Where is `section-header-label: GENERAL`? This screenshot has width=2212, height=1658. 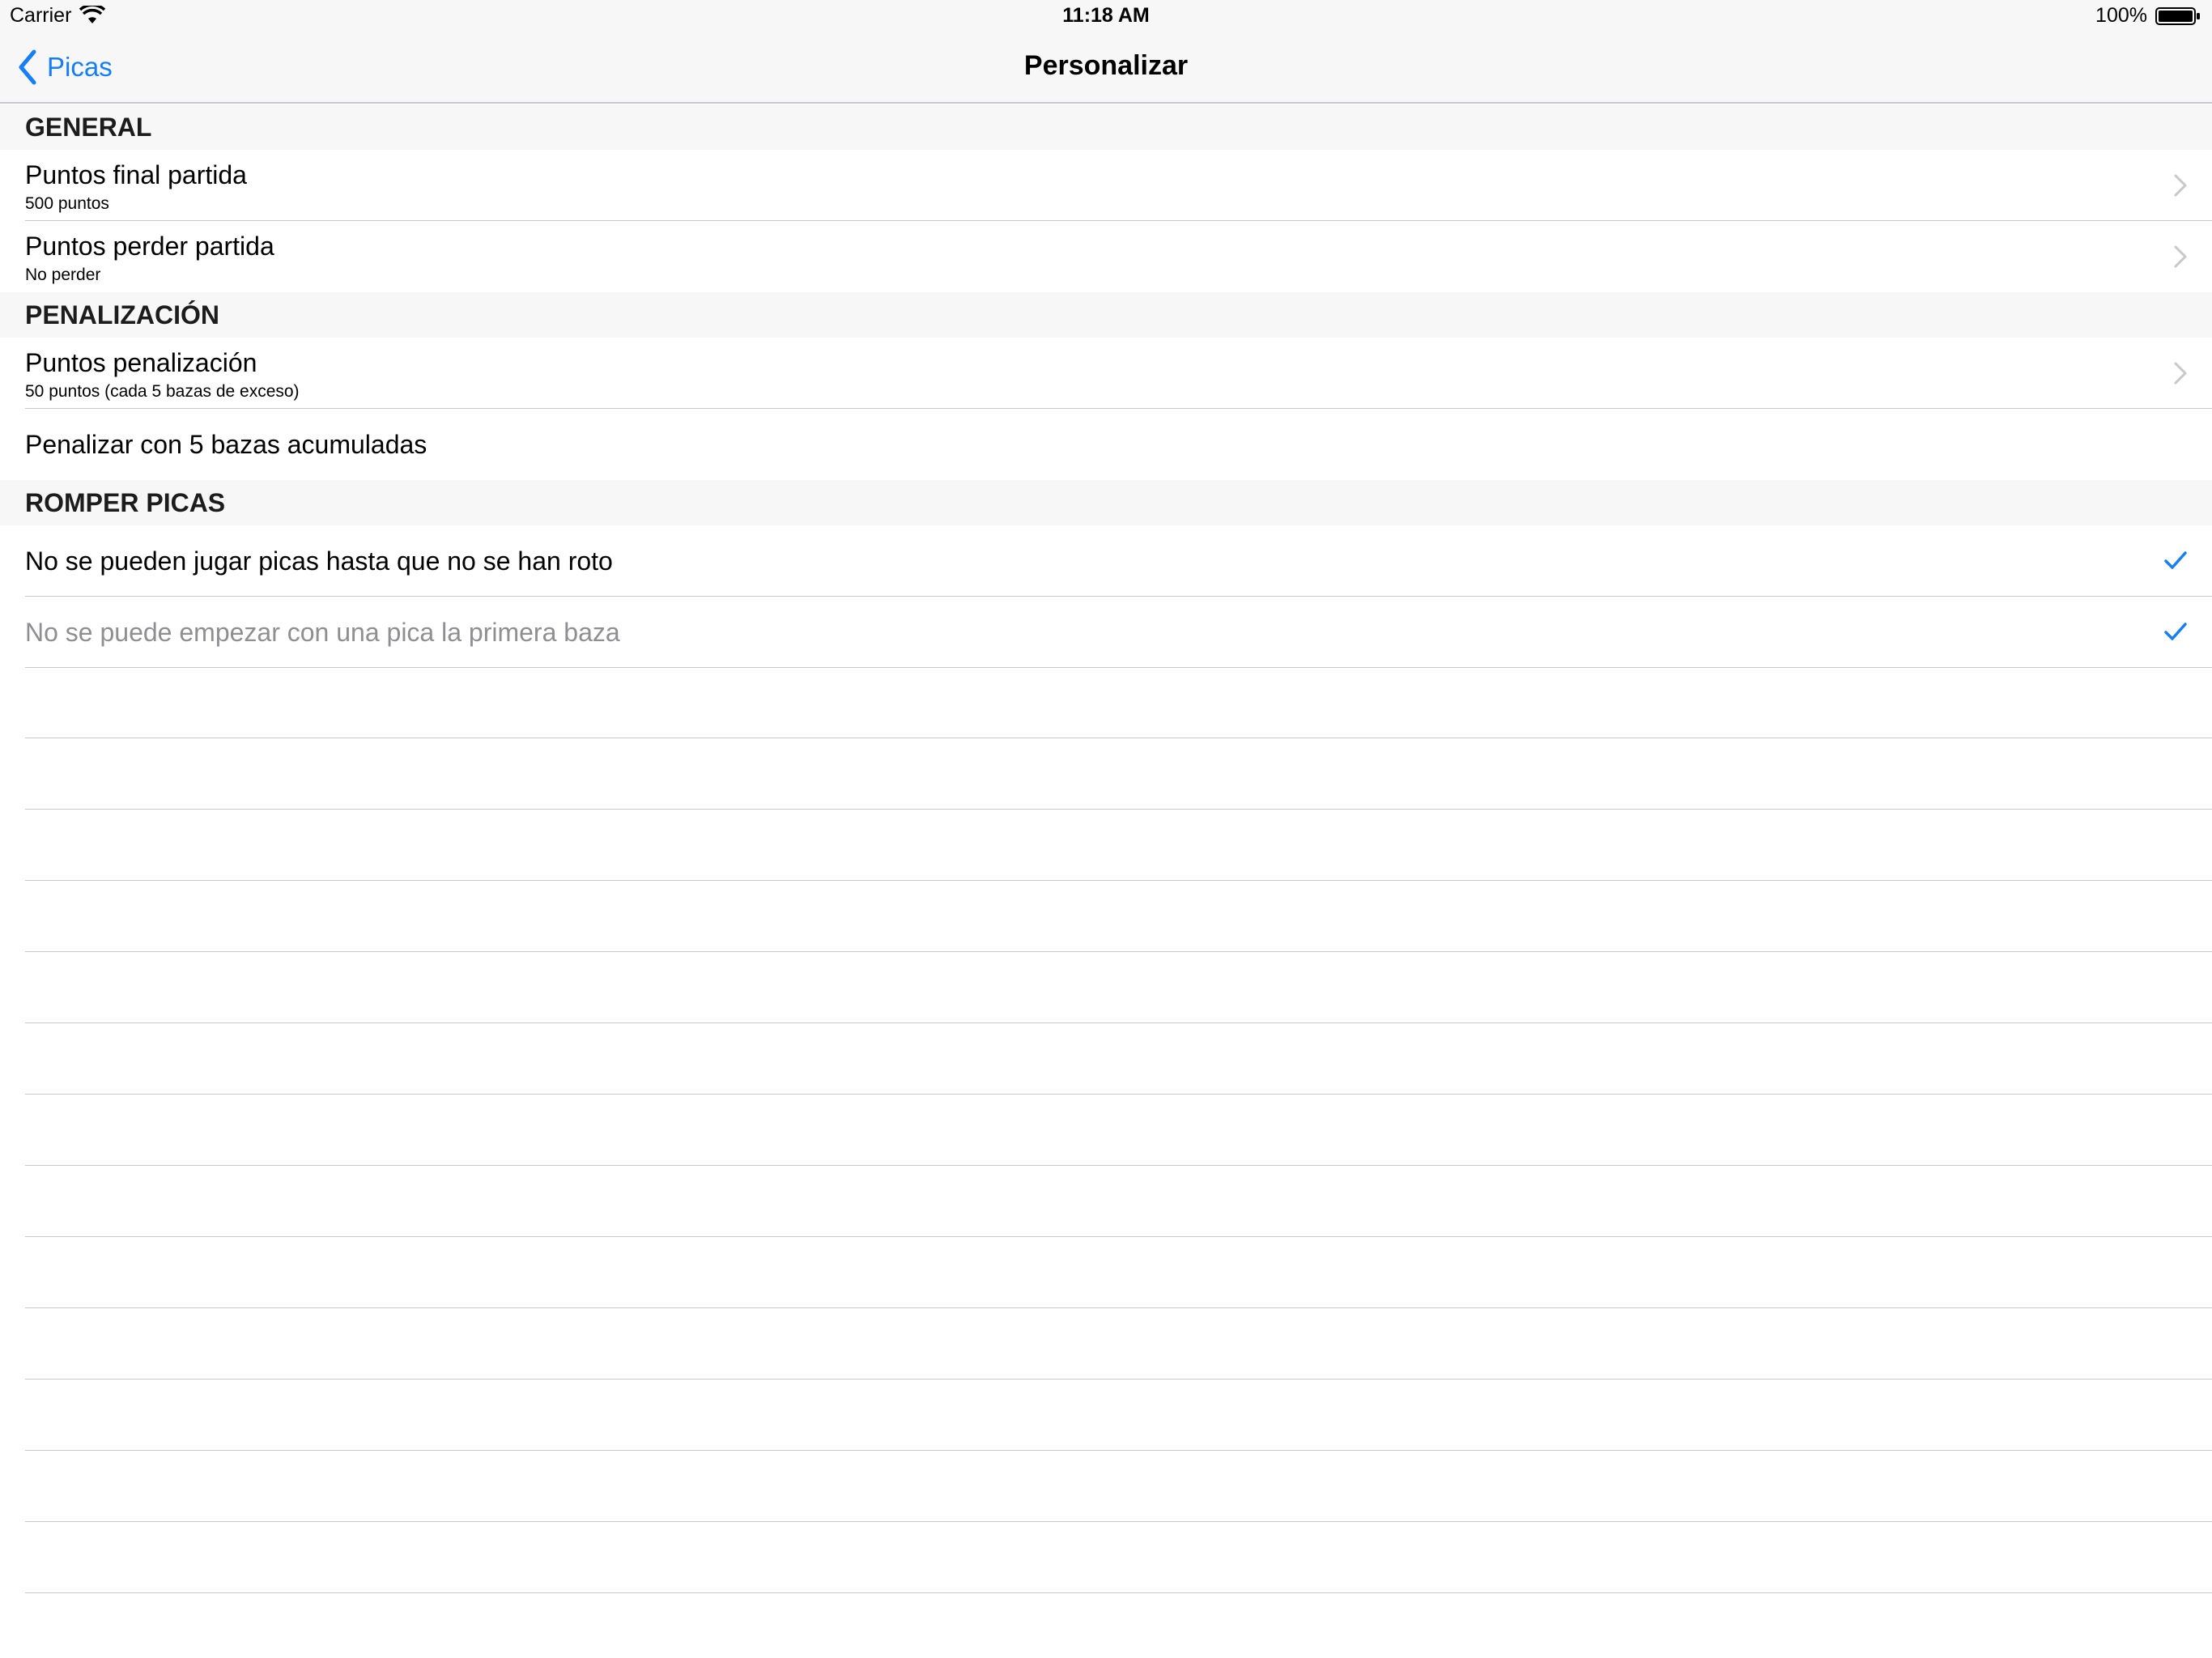
section-header-label: GENERAL is located at coordinates (88, 127).